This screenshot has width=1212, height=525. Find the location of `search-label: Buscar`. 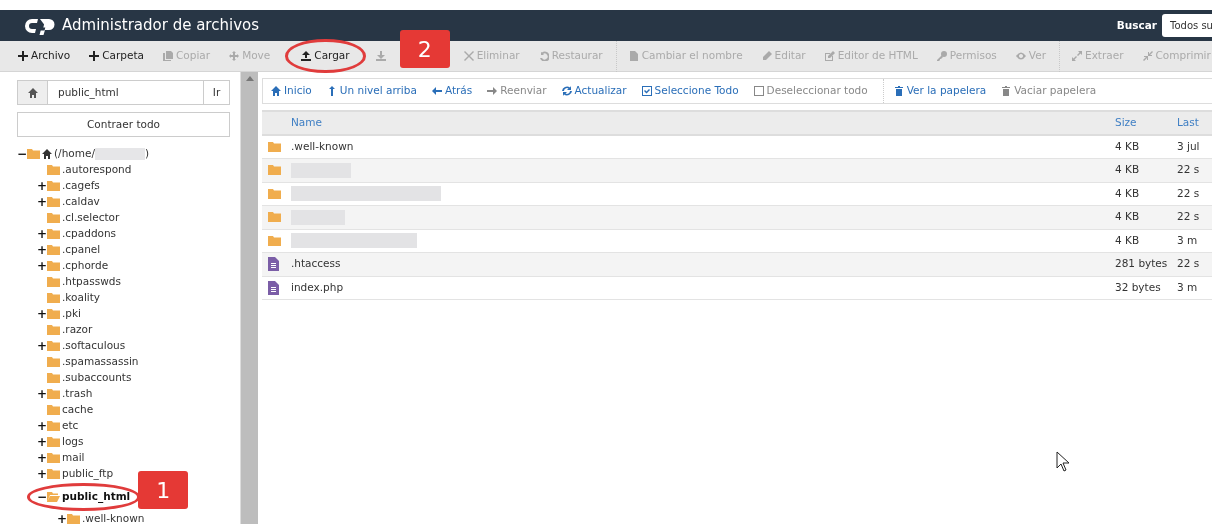

search-label: Buscar is located at coordinates (1136, 25).